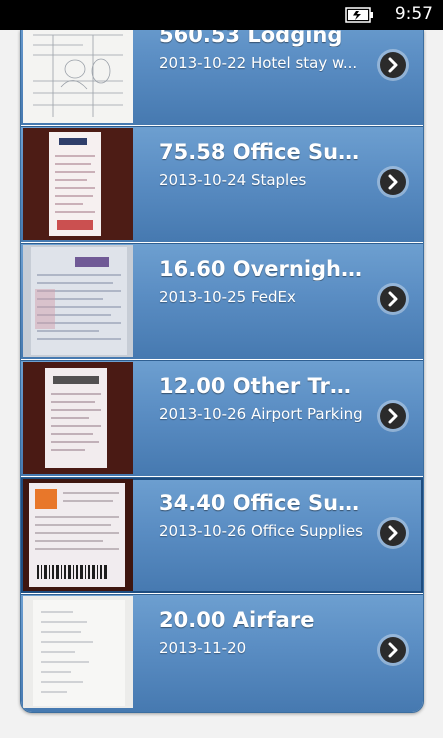 The width and height of the screenshot is (443, 738). What do you see at coordinates (237, 620) in the screenshot?
I see `receipt-title: 20.00 Airfare` at bounding box center [237, 620].